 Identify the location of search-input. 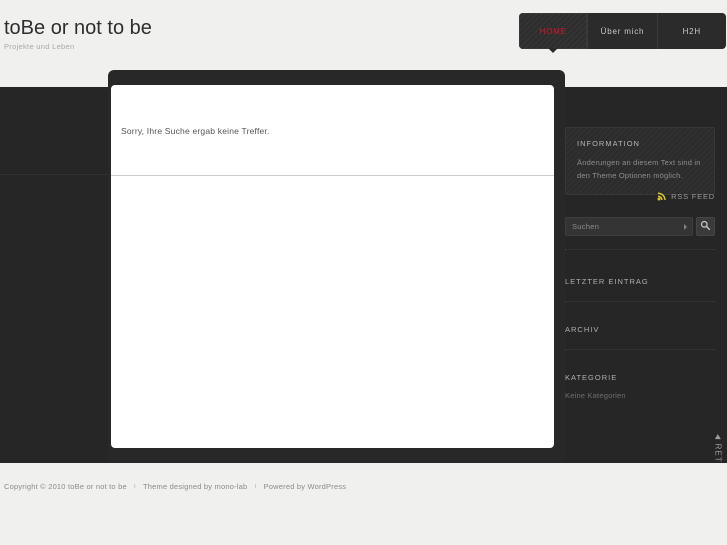
(629, 226).